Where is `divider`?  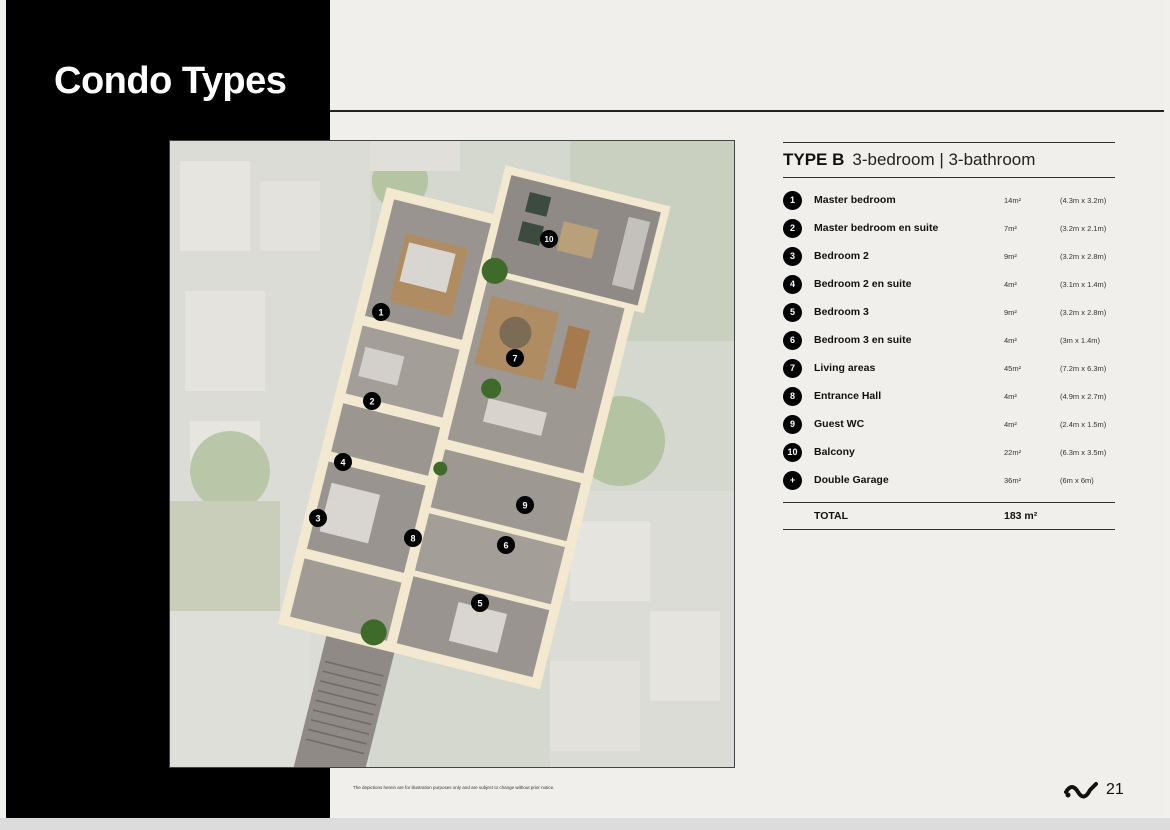 divider is located at coordinates (949, 529).